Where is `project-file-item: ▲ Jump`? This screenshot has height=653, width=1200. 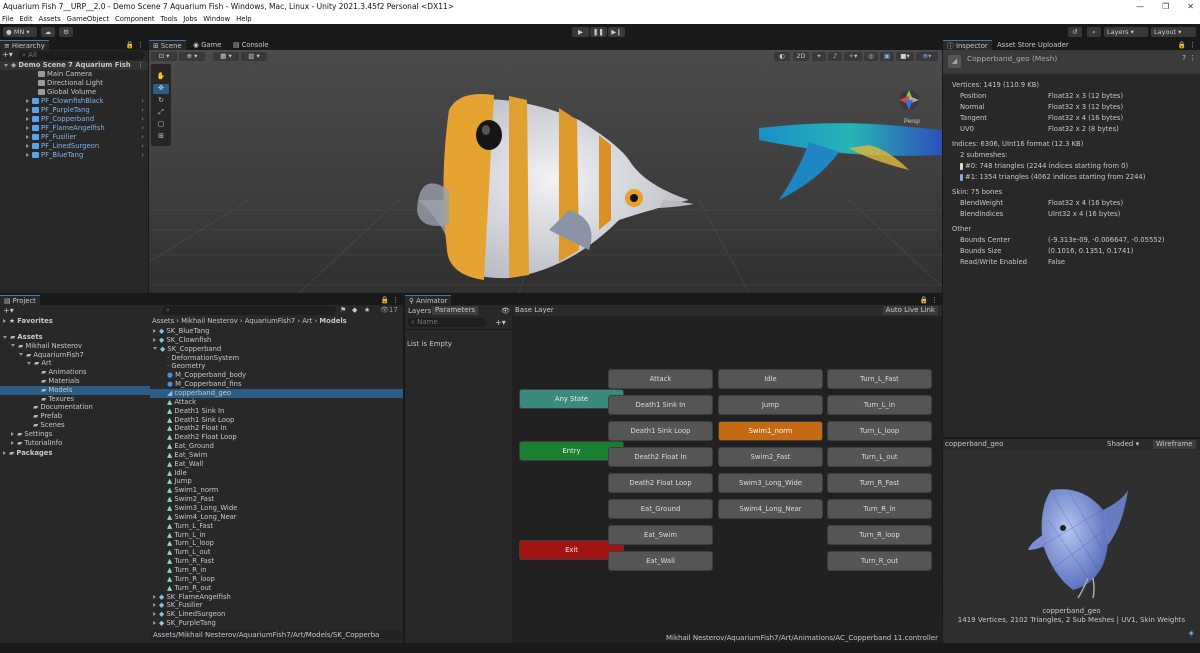 project-file-item: ▲ Jump is located at coordinates (276, 481).